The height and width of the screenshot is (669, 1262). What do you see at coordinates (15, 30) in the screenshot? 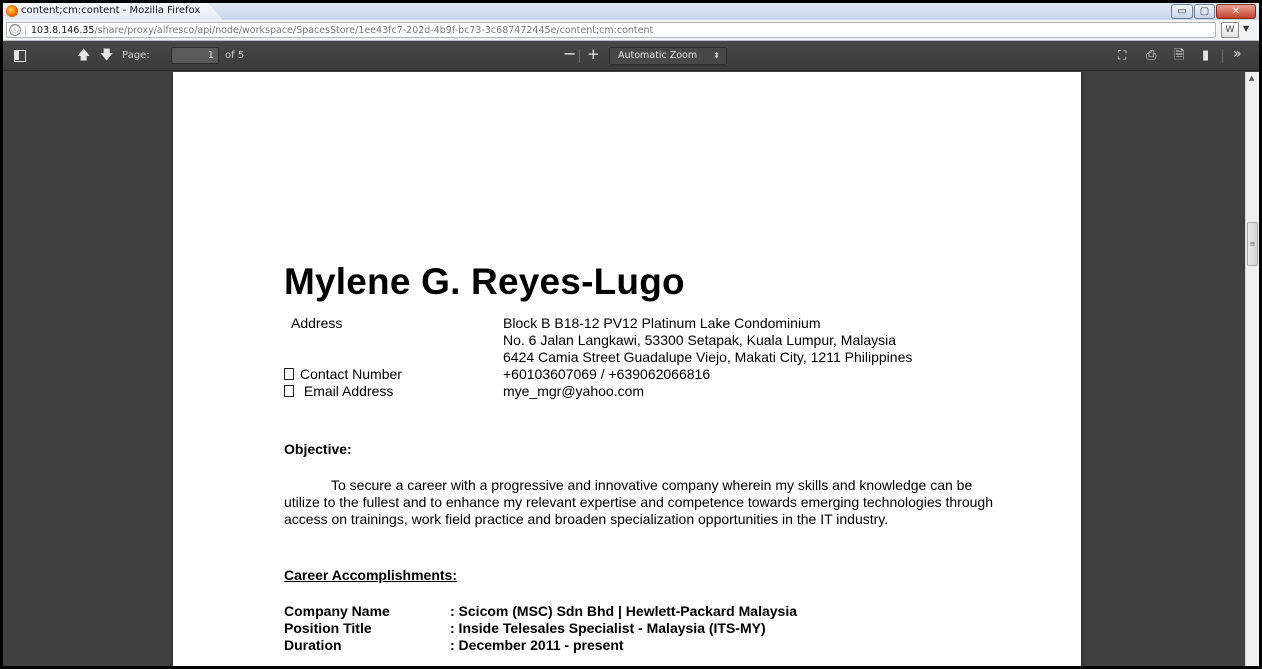
I see `info-icon: ⓘ` at bounding box center [15, 30].